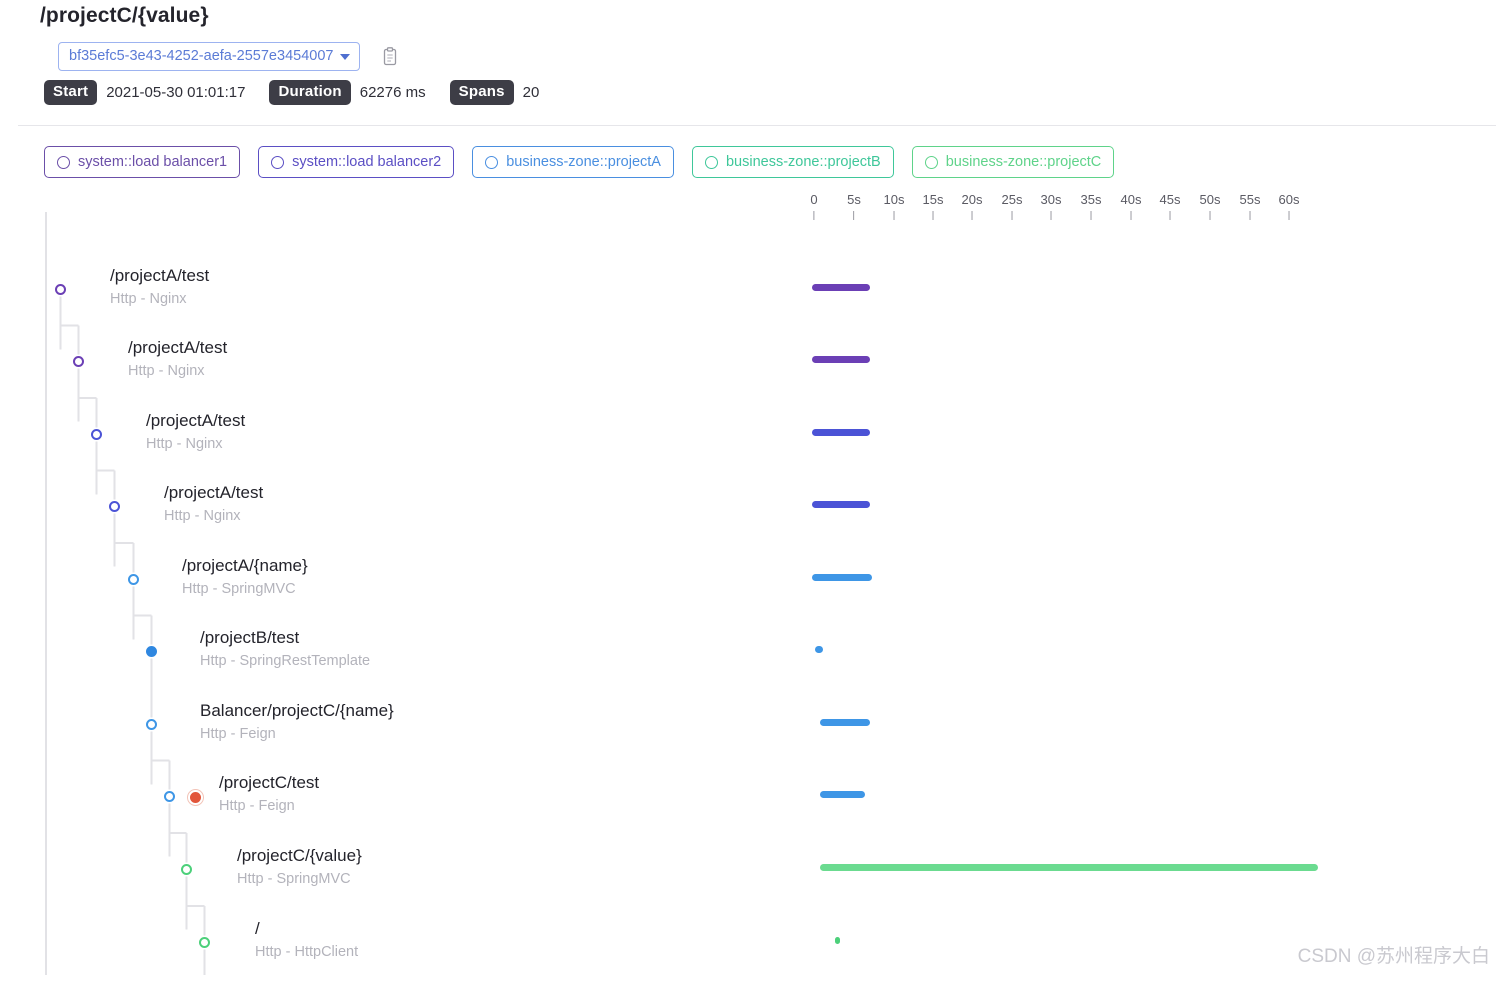  Describe the element at coordinates (299, 855) in the screenshot. I see `span-name: /projectC/{value}` at that location.